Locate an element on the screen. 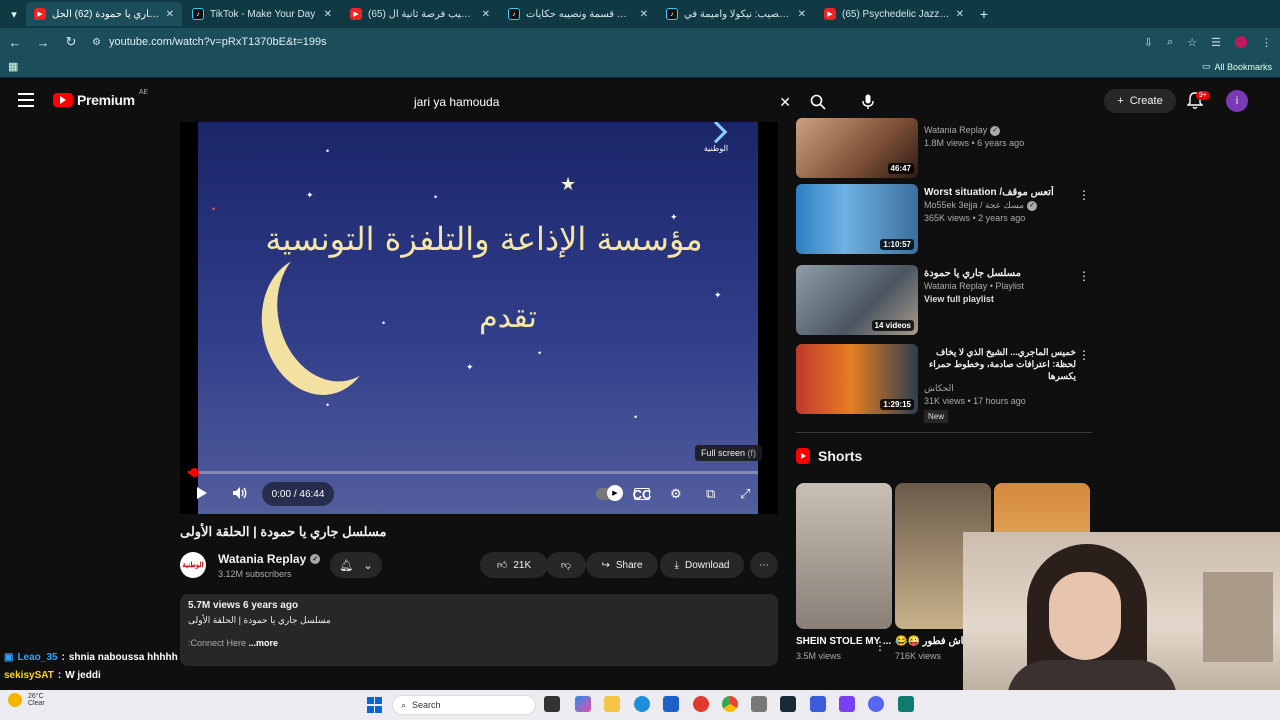 The width and height of the screenshot is (1280, 720). recommendation-channel: Watania Replay ✓ is located at coordinates (1000, 130).